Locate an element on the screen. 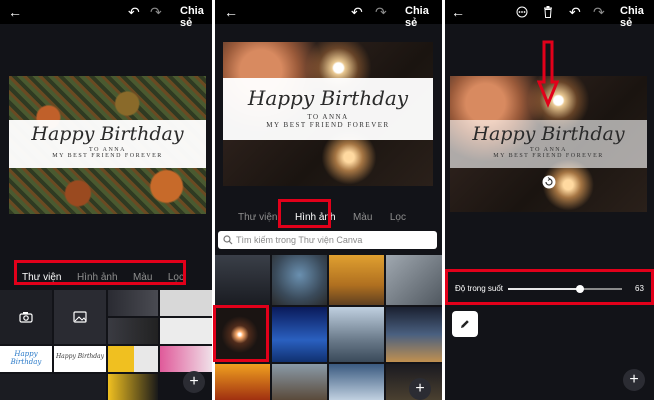  sparkler-image-thumb is located at coordinates (242, 334).